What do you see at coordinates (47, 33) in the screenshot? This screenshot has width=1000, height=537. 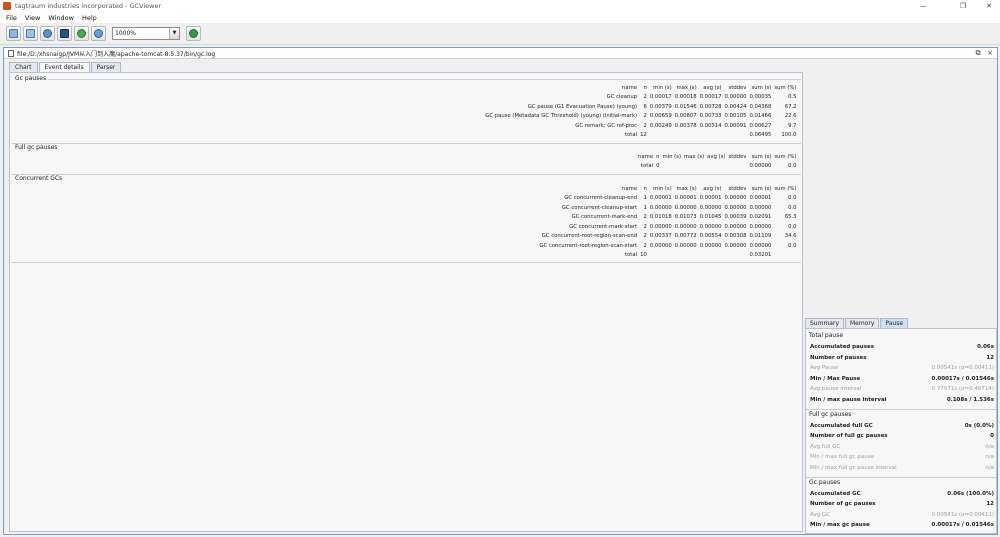 I see `refresh-button` at bounding box center [47, 33].